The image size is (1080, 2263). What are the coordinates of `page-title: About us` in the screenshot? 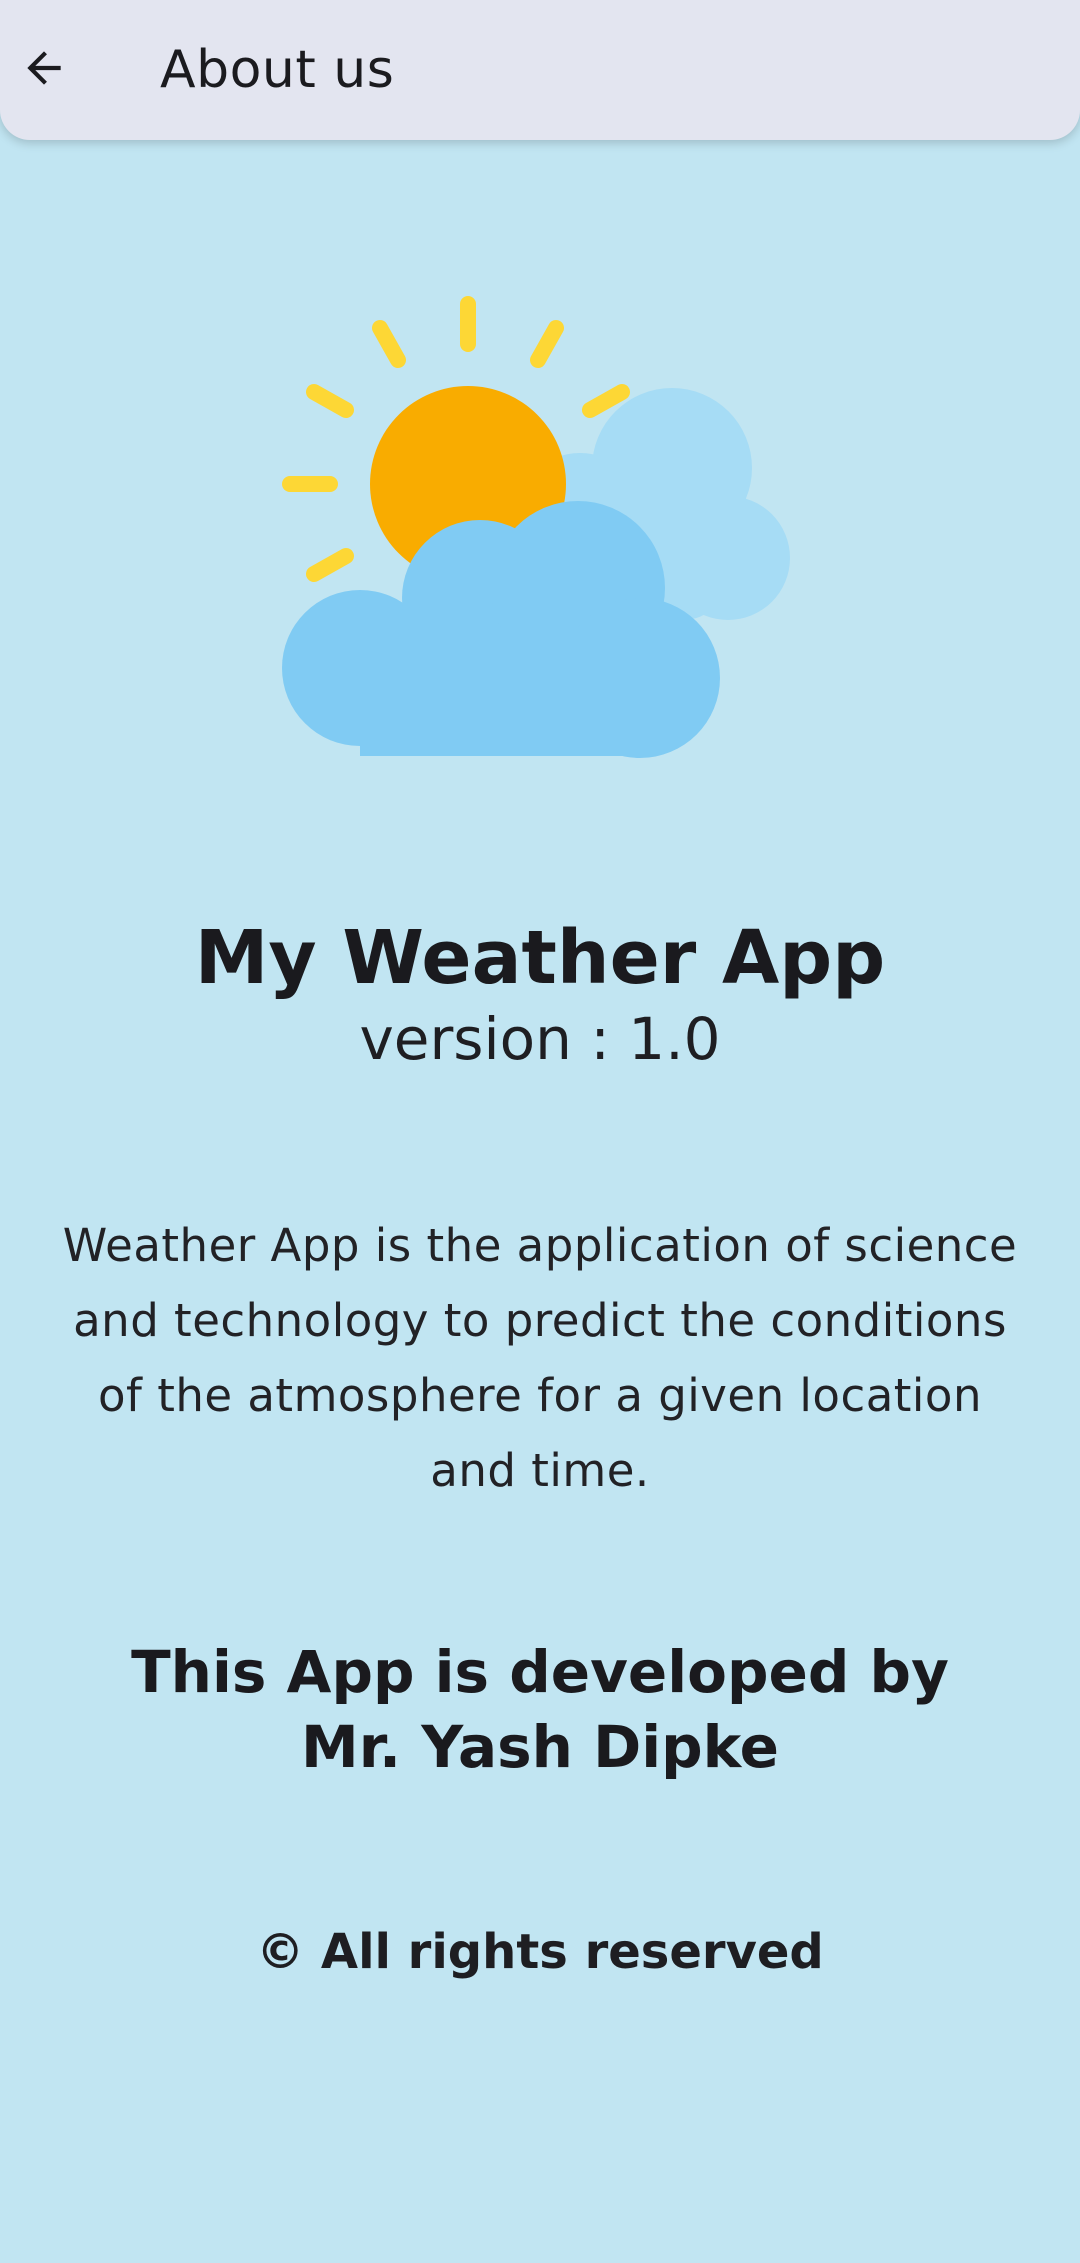 It's located at (277, 70).